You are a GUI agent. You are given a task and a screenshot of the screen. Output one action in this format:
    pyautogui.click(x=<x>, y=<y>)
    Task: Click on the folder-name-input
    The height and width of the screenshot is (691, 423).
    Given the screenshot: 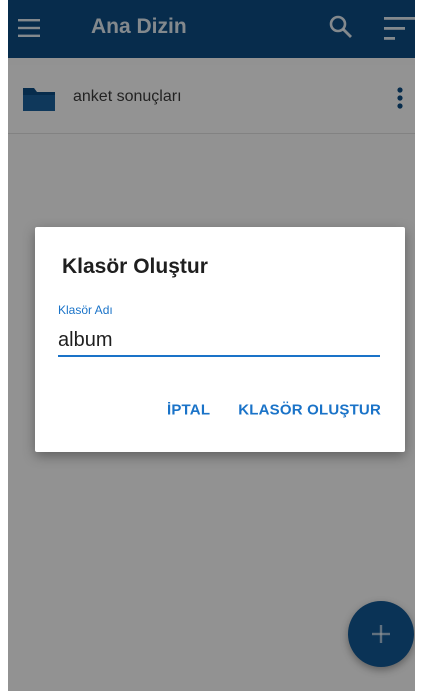 What is the action you would take?
    pyautogui.click(x=219, y=341)
    